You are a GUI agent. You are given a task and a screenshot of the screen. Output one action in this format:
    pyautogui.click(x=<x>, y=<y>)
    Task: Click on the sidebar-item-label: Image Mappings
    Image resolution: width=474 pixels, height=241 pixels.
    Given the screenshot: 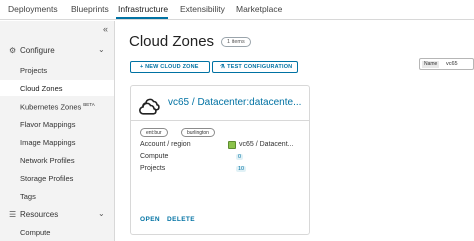 What is the action you would take?
    pyautogui.click(x=48, y=142)
    